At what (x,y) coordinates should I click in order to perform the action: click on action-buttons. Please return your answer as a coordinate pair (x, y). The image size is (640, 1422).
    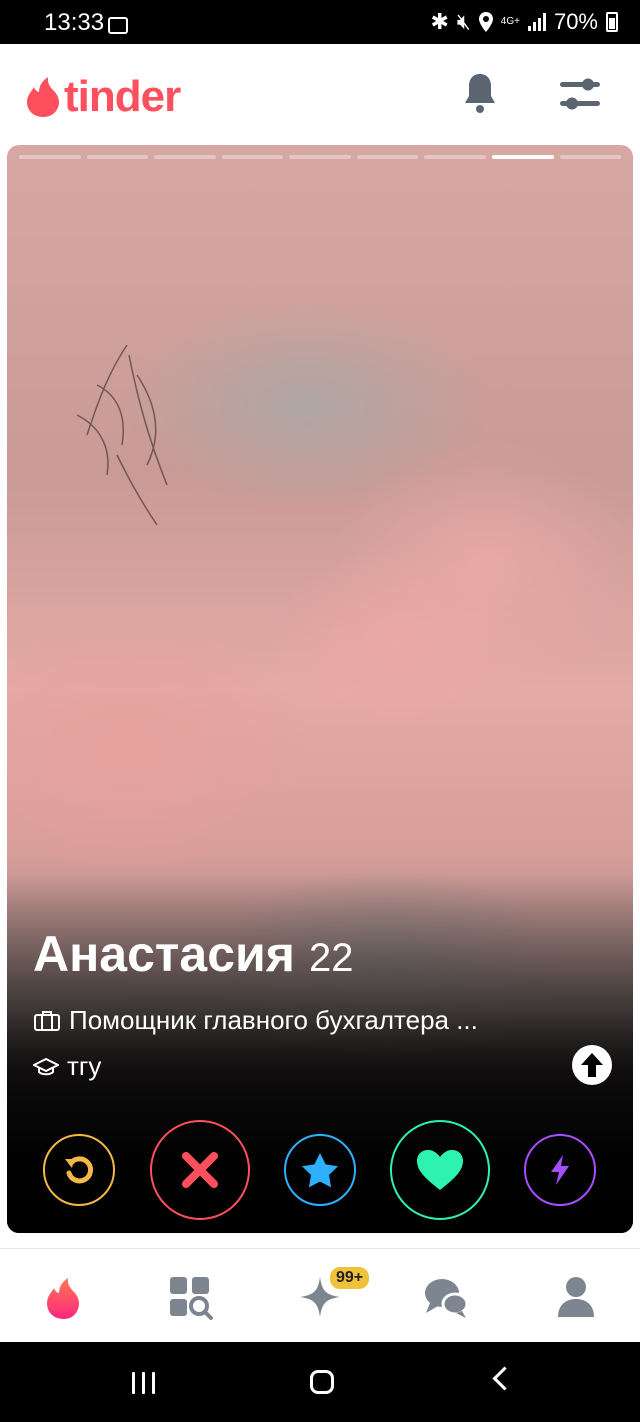
    Looking at the image, I should click on (320, 1170).